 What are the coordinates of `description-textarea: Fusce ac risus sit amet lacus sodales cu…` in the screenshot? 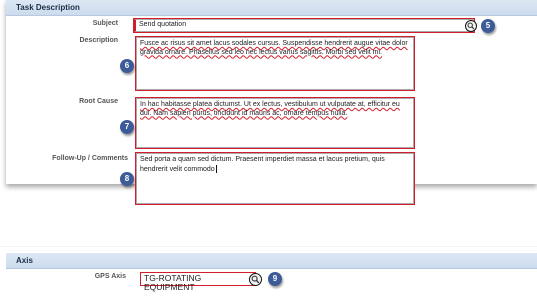 It's located at (275, 63).